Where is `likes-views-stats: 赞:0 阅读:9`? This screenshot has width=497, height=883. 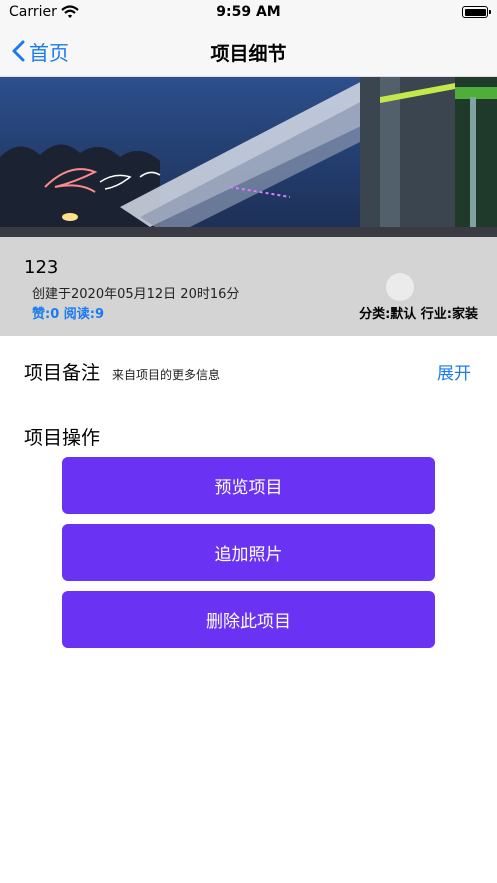 likes-views-stats: 赞:0 阅读:9 is located at coordinates (68, 314).